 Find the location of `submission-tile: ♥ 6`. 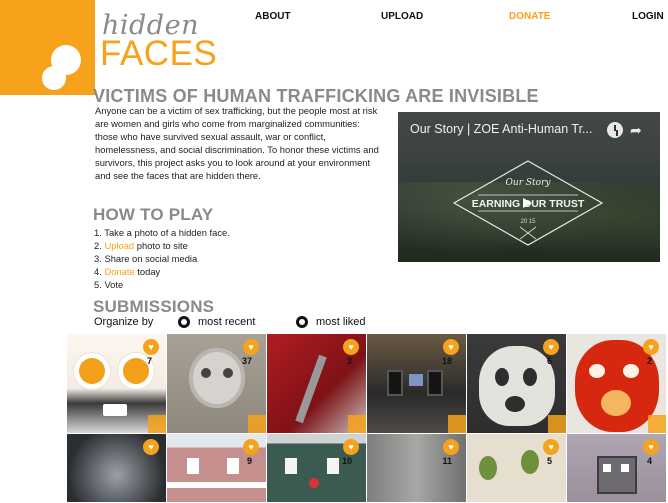

submission-tile: ♥ 6 is located at coordinates (517, 384).